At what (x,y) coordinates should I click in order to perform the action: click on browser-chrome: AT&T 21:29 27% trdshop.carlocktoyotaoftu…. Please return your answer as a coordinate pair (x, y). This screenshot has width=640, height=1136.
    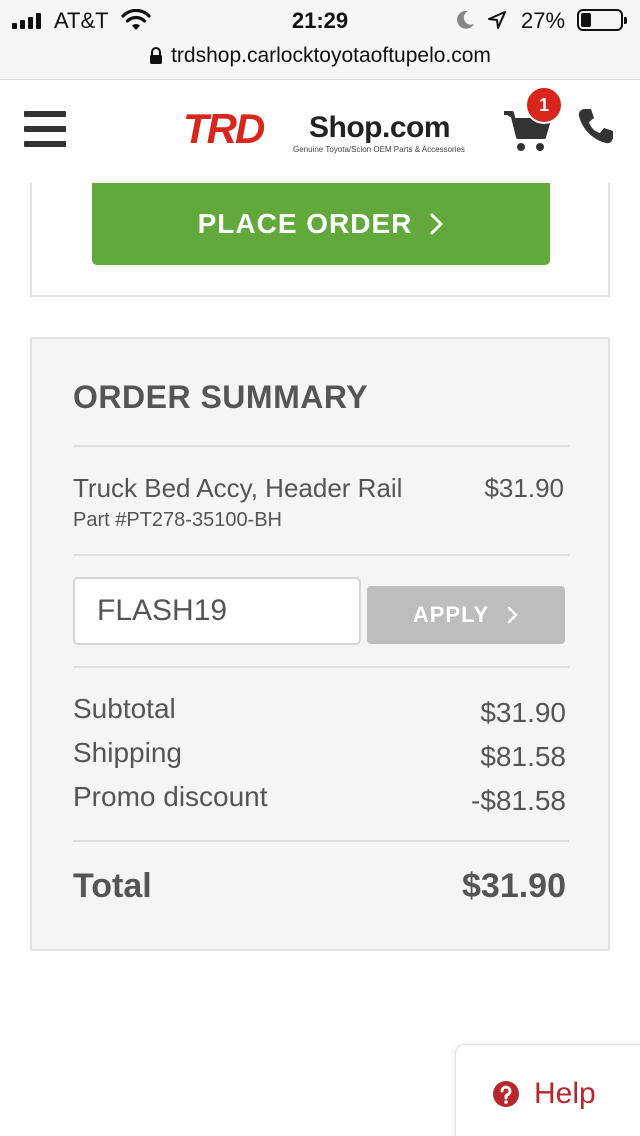
    Looking at the image, I should click on (320, 40).